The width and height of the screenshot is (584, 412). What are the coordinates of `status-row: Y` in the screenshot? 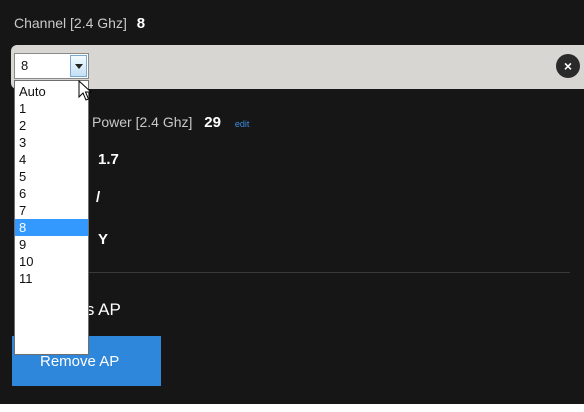 It's located at (103, 239).